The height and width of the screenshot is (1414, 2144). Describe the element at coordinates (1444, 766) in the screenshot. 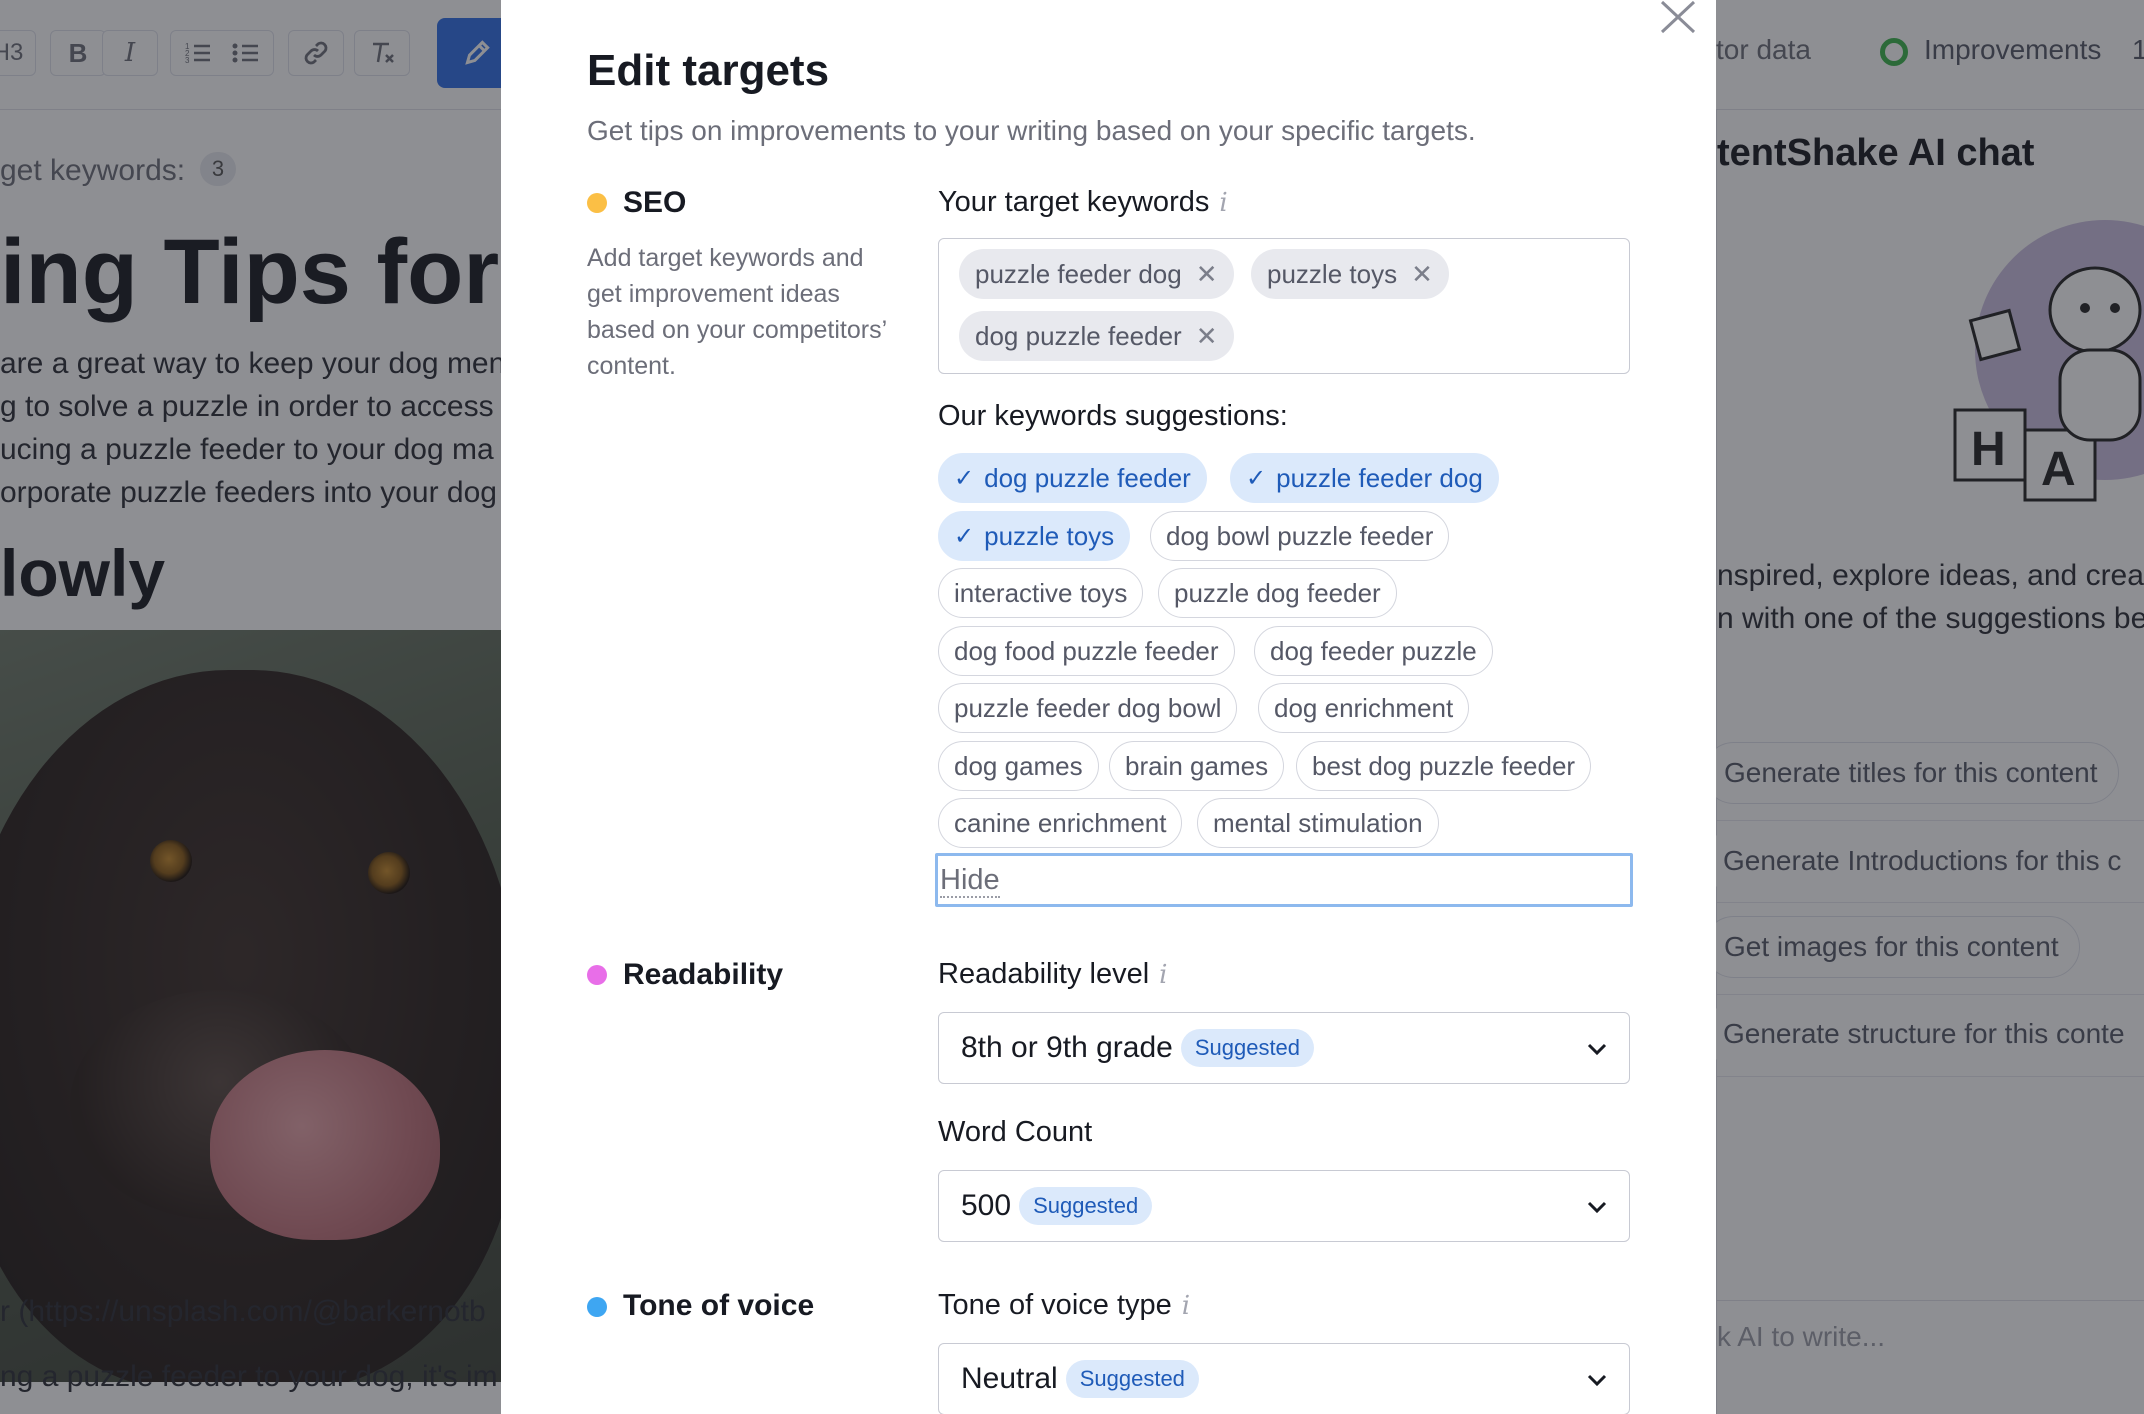

I see `suggestion-chip: best dog puzzle feeder` at that location.